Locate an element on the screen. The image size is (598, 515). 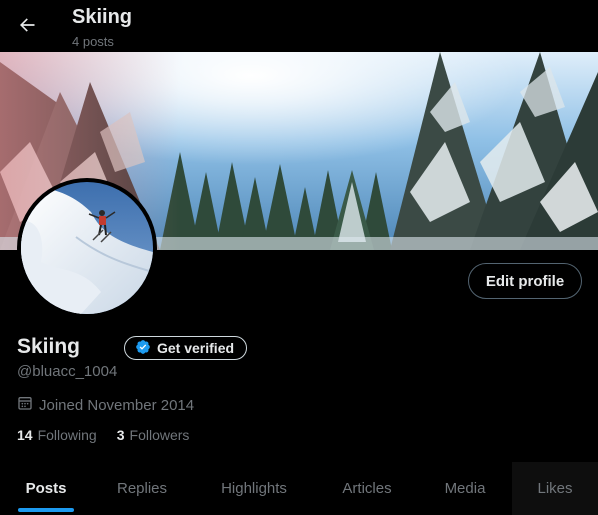
following-label: Following is located at coordinates (67, 435).